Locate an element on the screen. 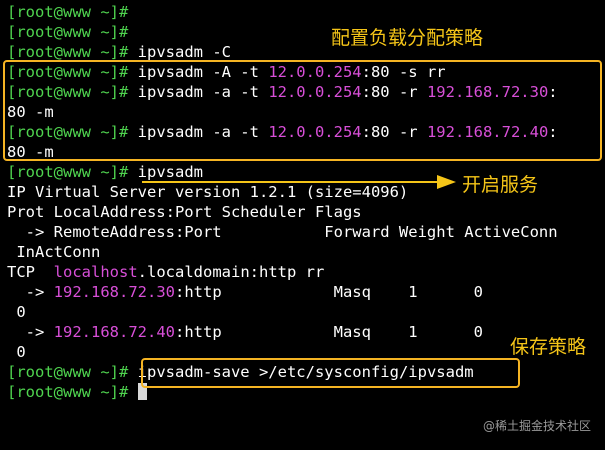 The height and width of the screenshot is (450, 605). arrow-icon is located at coordinates (343, 182).